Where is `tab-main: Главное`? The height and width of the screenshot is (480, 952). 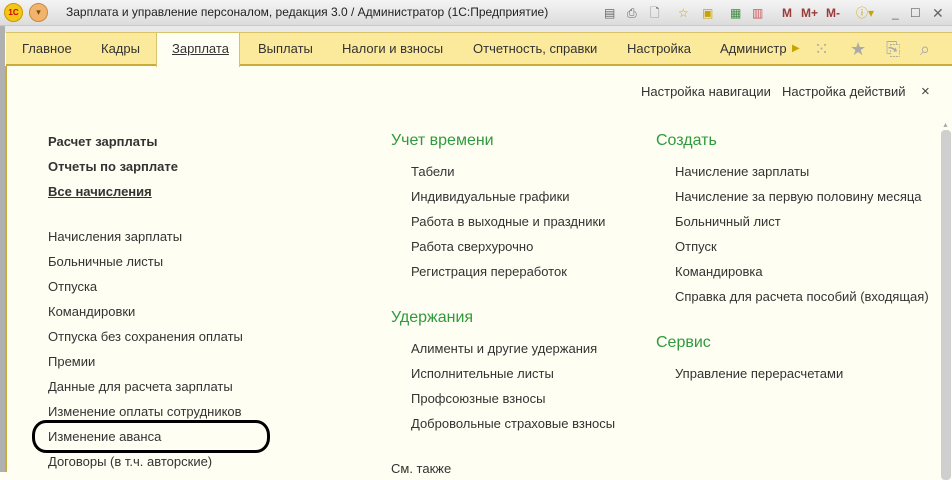 tab-main: Главное is located at coordinates (47, 49).